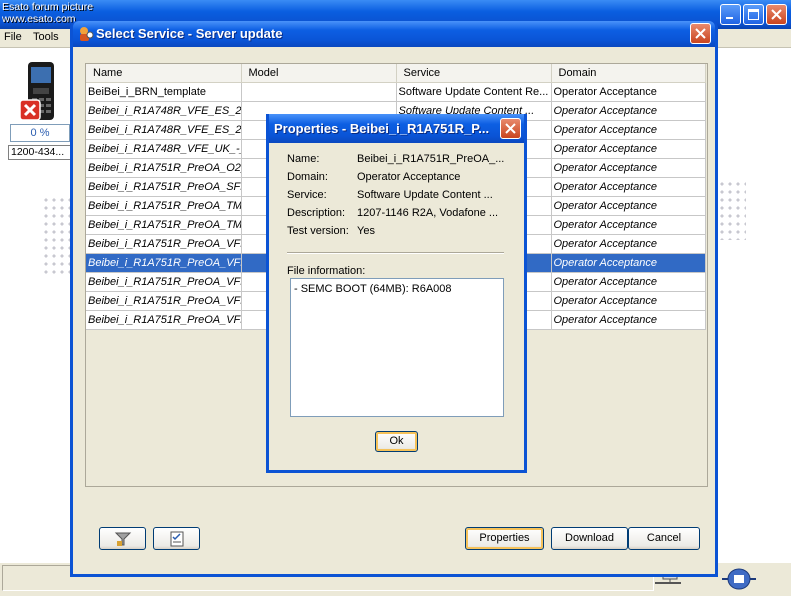  Describe the element at coordinates (730, 14) in the screenshot. I see `minimize-button` at that location.